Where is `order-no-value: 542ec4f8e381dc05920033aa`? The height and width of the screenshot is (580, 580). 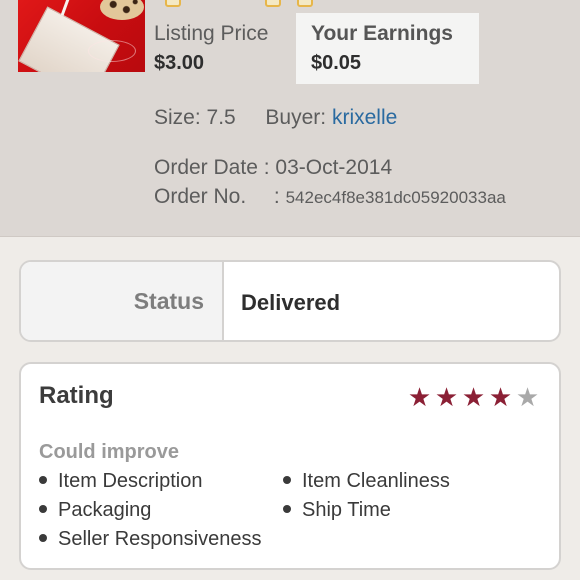
order-no-value: 542ec4f8e381dc05920033aa is located at coordinates (395, 197).